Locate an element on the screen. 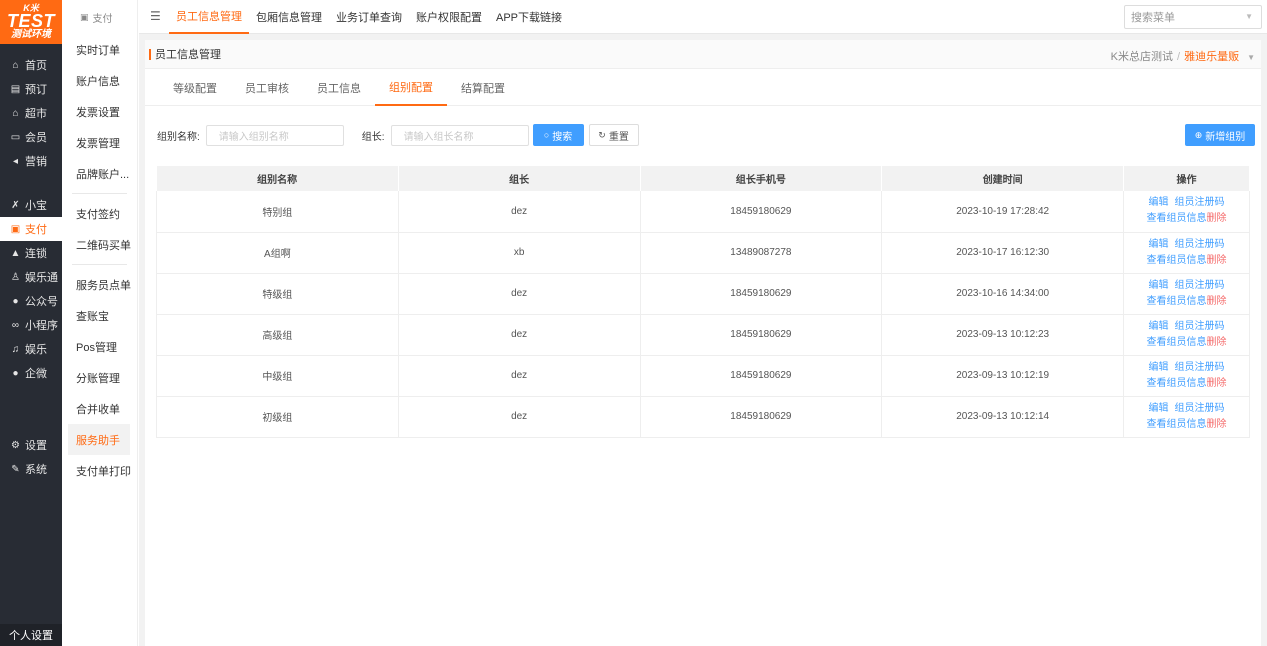 The width and height of the screenshot is (1267, 646). add-group-button: ⊕ 新增组别 is located at coordinates (1220, 135).